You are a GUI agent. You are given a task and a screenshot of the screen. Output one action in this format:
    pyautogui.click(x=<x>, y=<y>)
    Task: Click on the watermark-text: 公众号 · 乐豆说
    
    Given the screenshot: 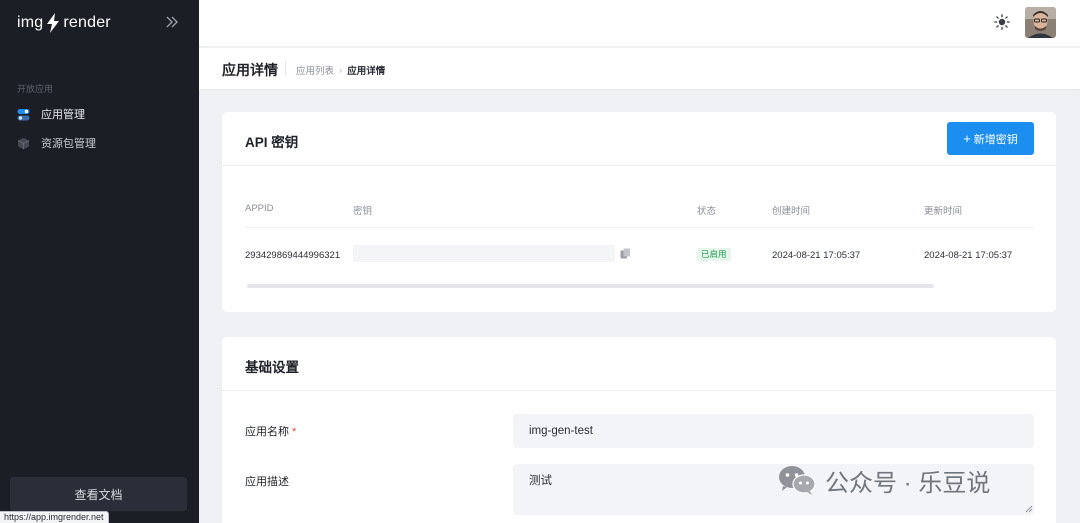 What is the action you would take?
    pyautogui.click(x=908, y=483)
    